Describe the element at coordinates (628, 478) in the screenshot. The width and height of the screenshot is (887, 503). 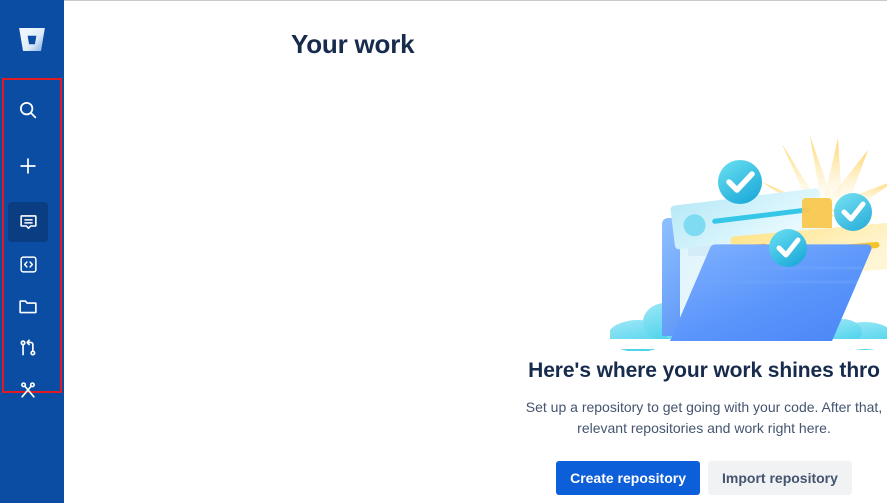
I see `create-repository-button: Create repository` at that location.